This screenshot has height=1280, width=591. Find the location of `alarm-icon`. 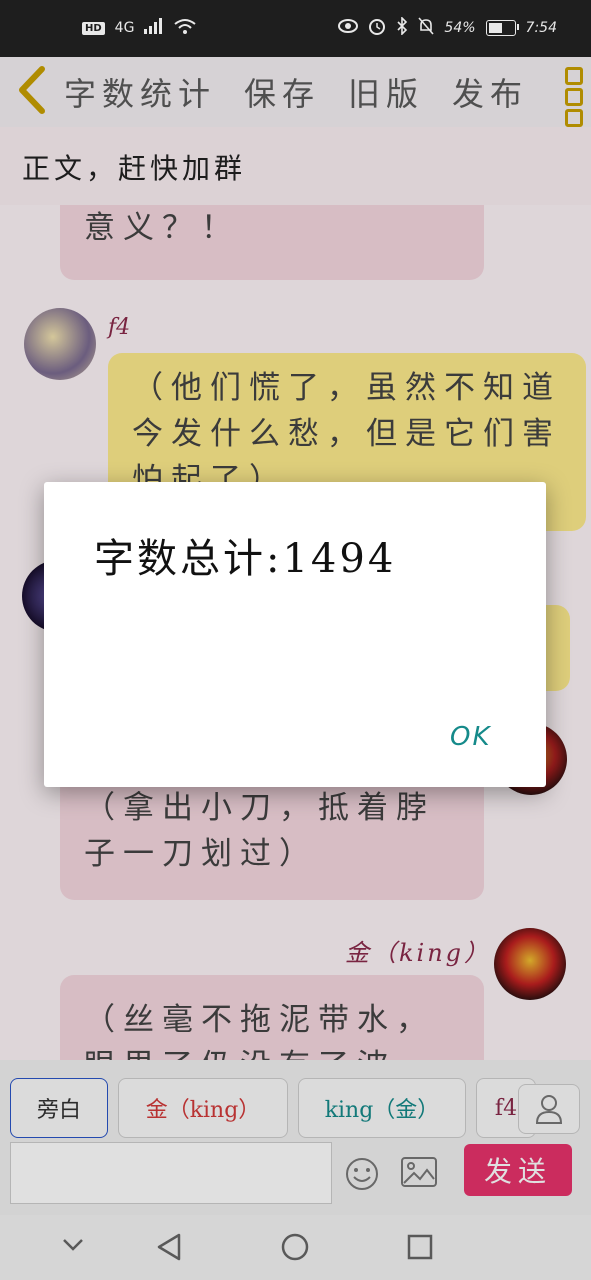

alarm-icon is located at coordinates (377, 28).